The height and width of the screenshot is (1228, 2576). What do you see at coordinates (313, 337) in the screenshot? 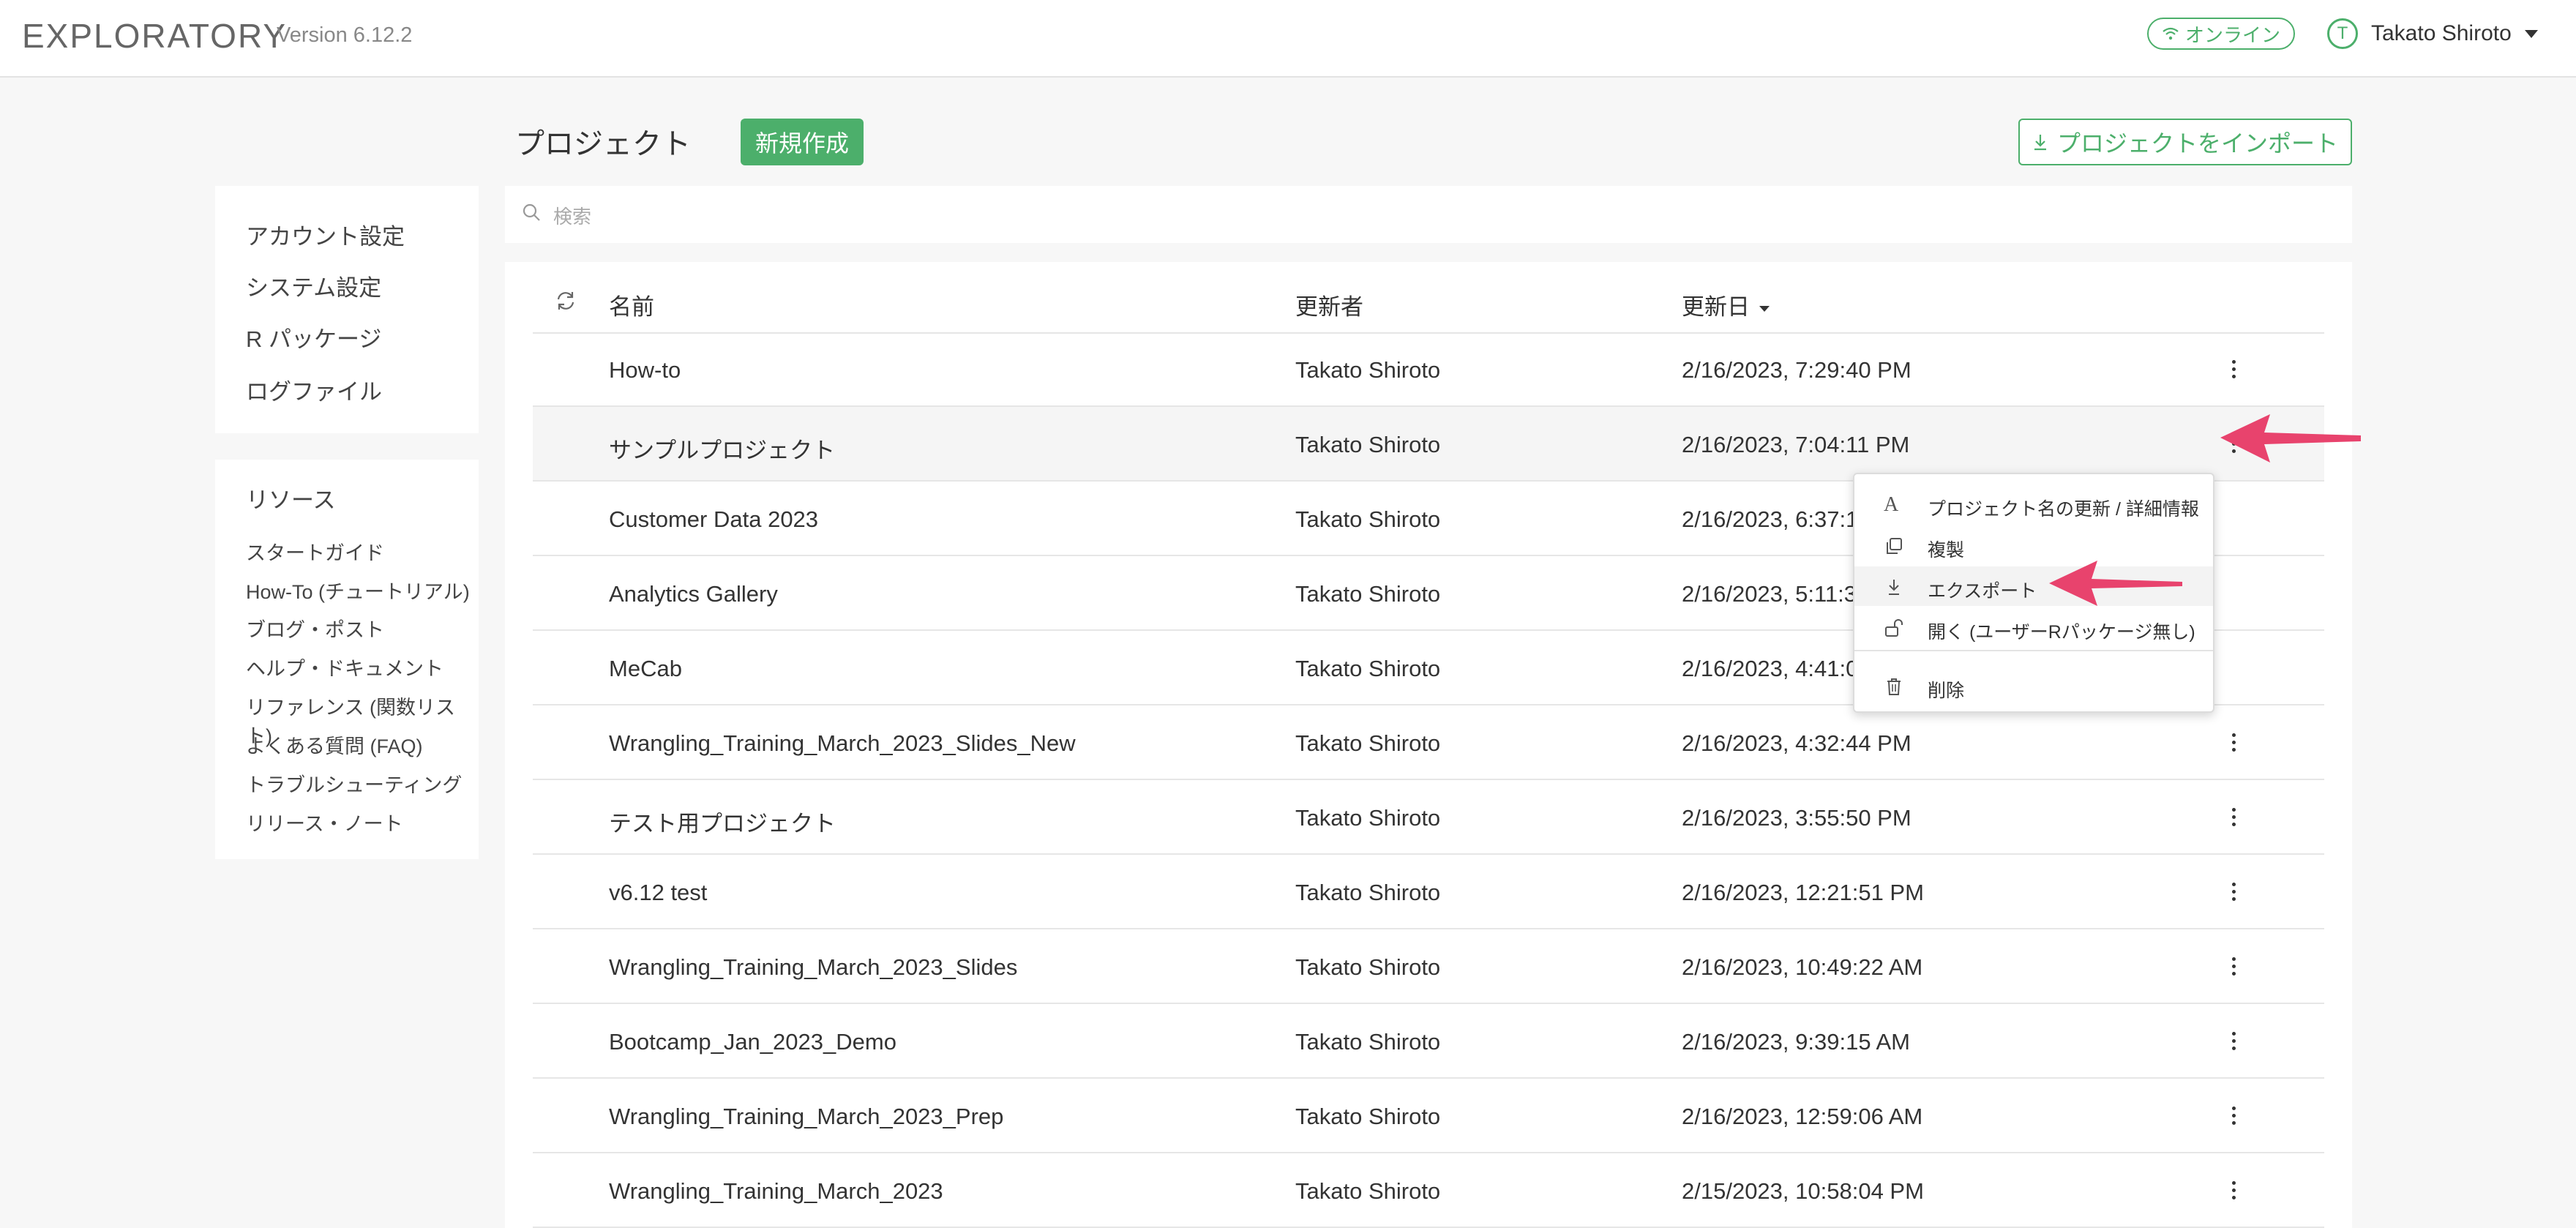
I see `sidebar-item-r-packages: R パッケージ` at bounding box center [313, 337].